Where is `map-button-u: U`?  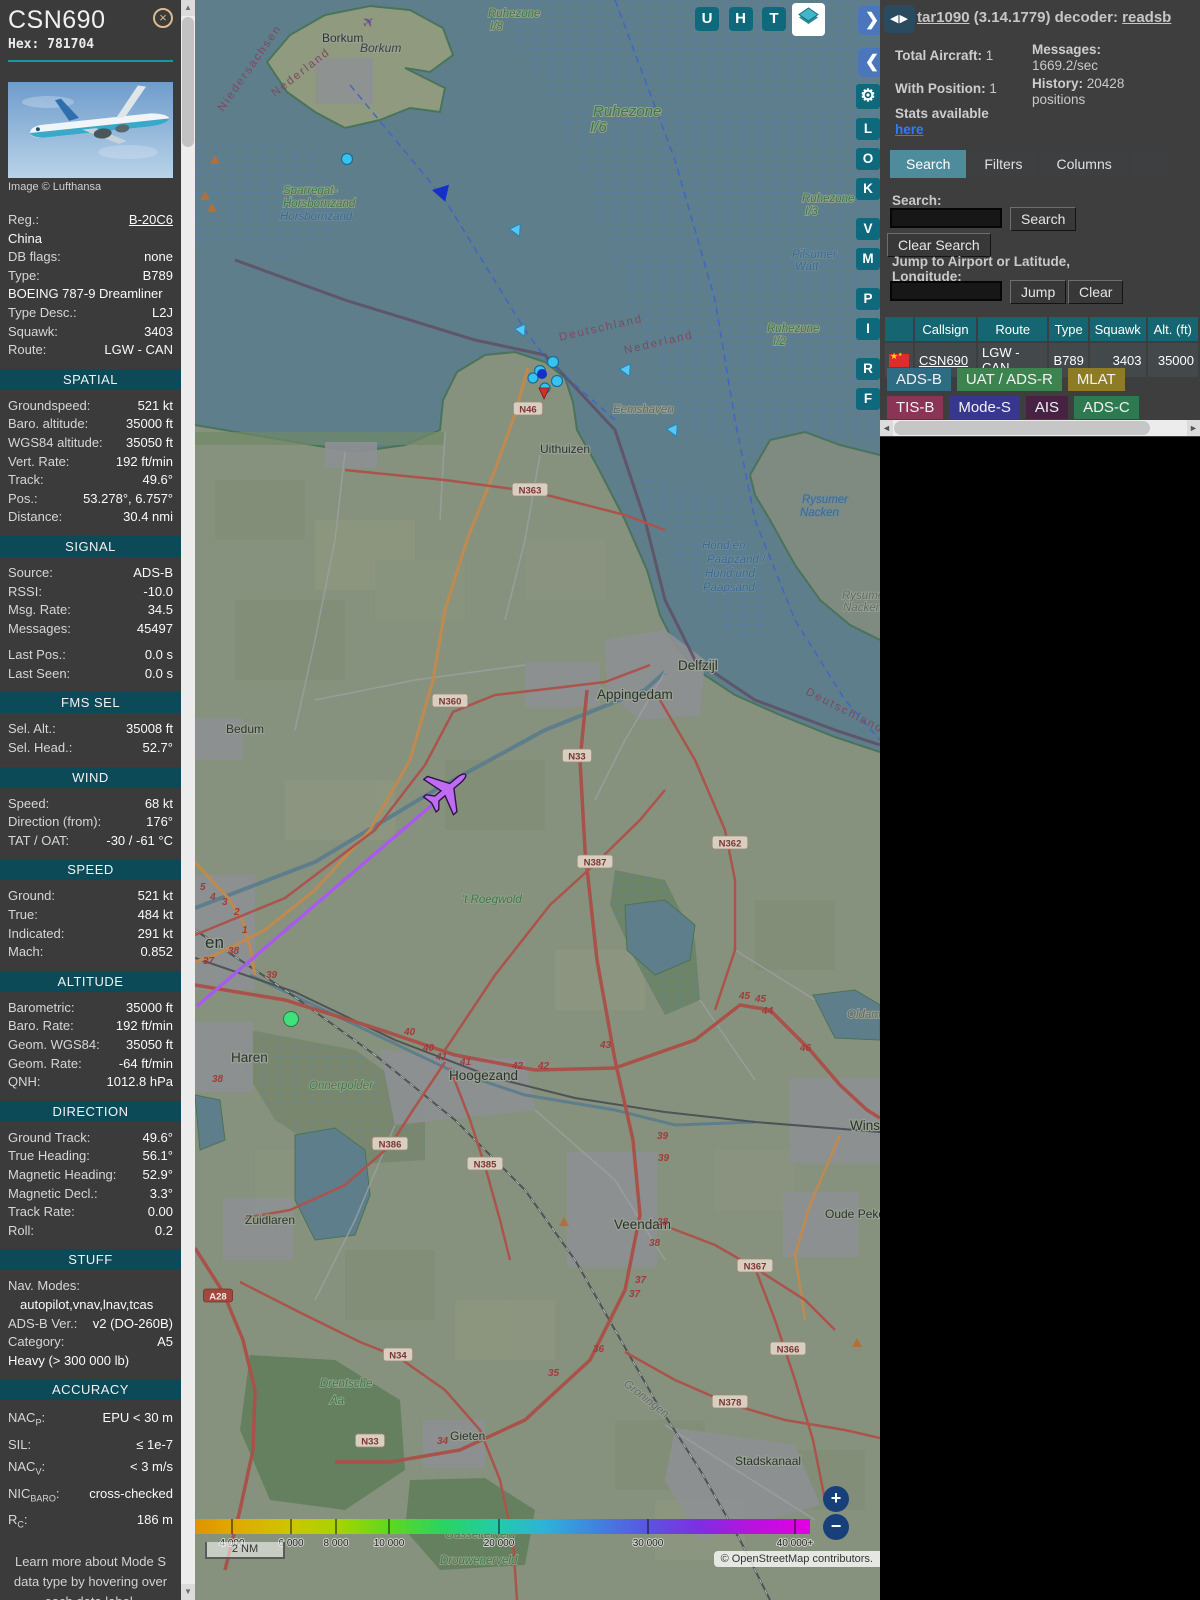
map-button-u: U is located at coordinates (707, 19).